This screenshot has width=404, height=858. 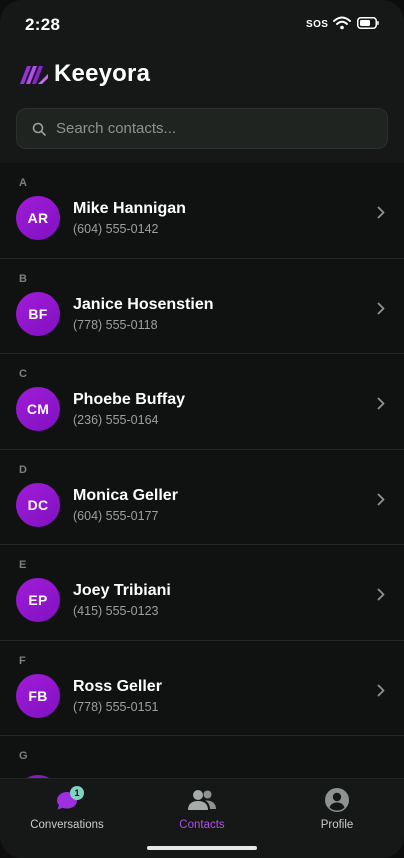 What do you see at coordinates (129, 209) in the screenshot?
I see `contact-name: Mike Hannigan` at bounding box center [129, 209].